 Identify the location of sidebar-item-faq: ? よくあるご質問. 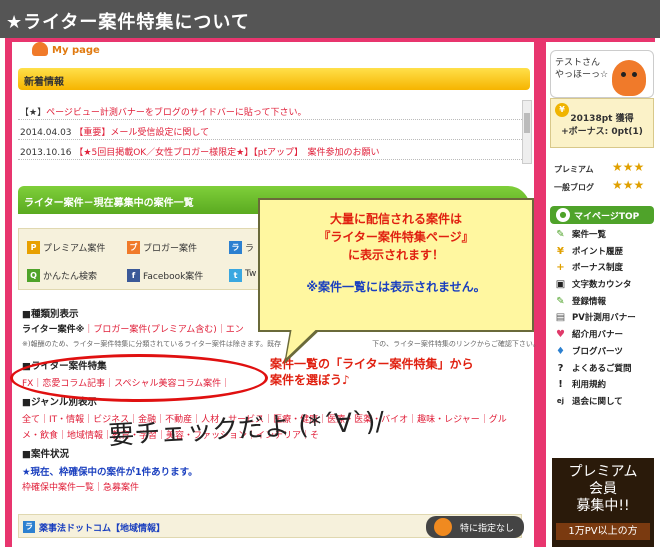
(602, 370).